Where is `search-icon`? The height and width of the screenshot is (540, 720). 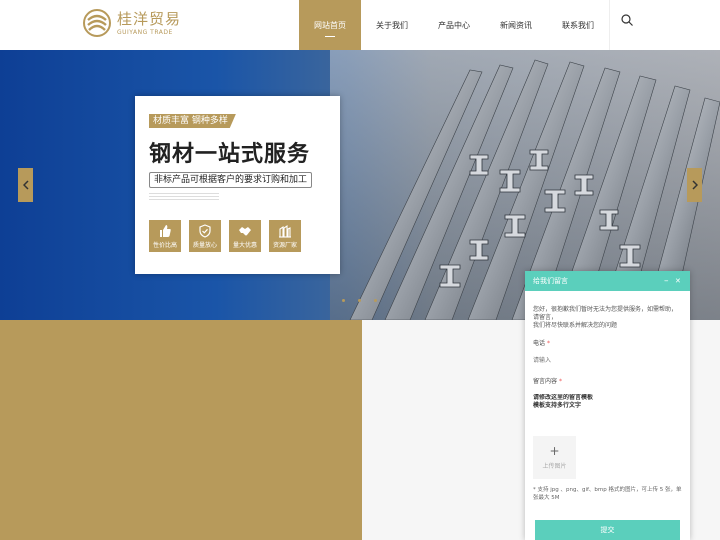
search-icon is located at coordinates (627, 20).